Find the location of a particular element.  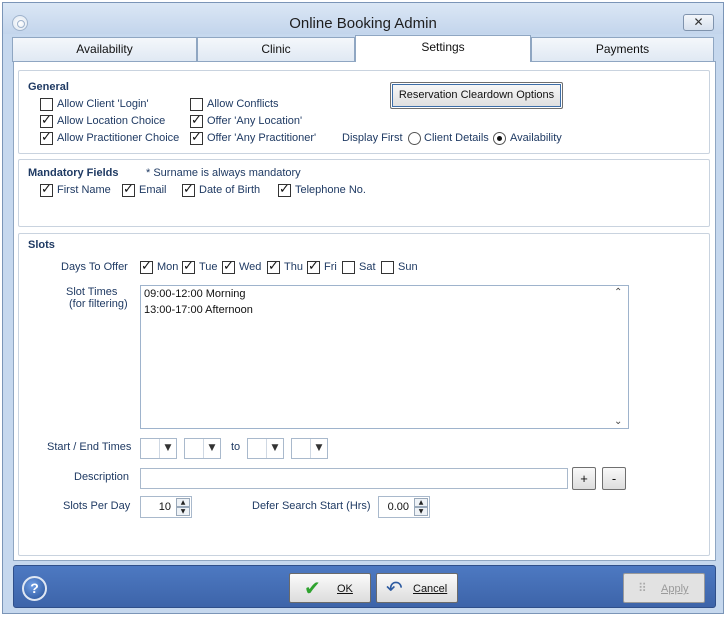

email-checkbox is located at coordinates (128, 189).